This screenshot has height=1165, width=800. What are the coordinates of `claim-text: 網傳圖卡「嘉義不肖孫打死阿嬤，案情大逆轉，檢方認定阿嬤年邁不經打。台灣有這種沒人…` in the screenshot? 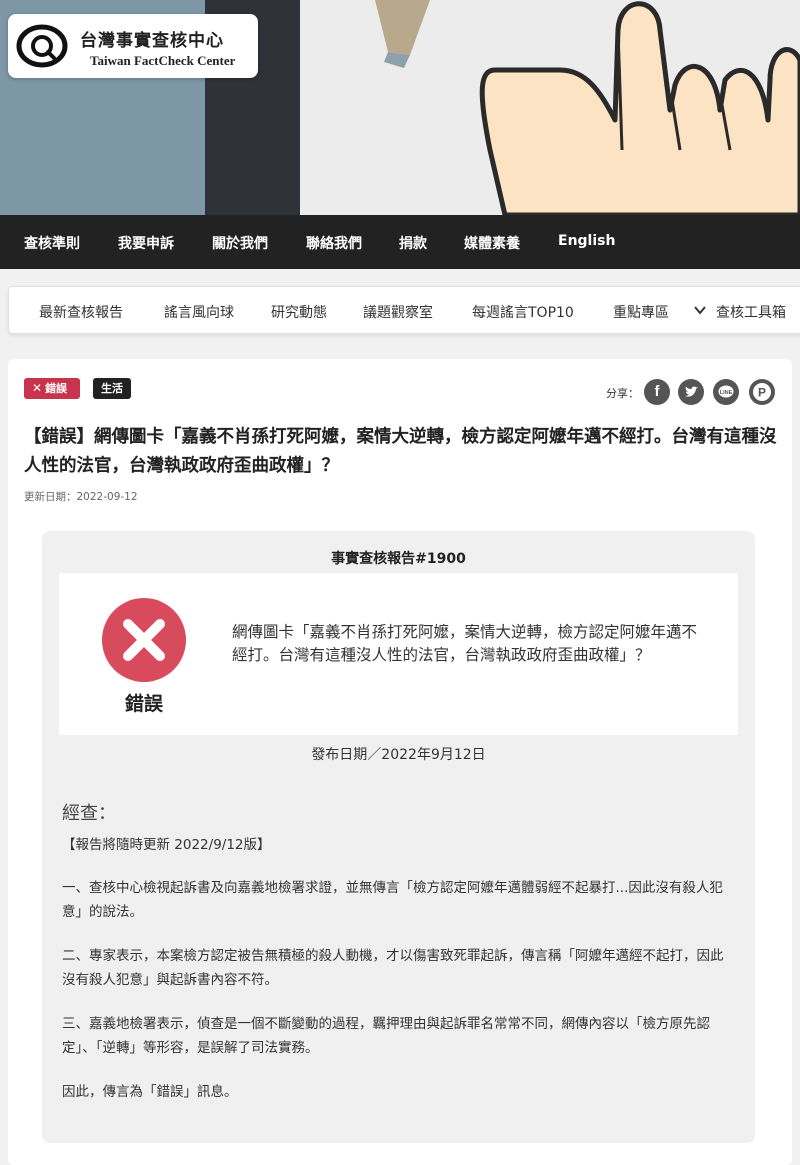 It's located at (465, 643).